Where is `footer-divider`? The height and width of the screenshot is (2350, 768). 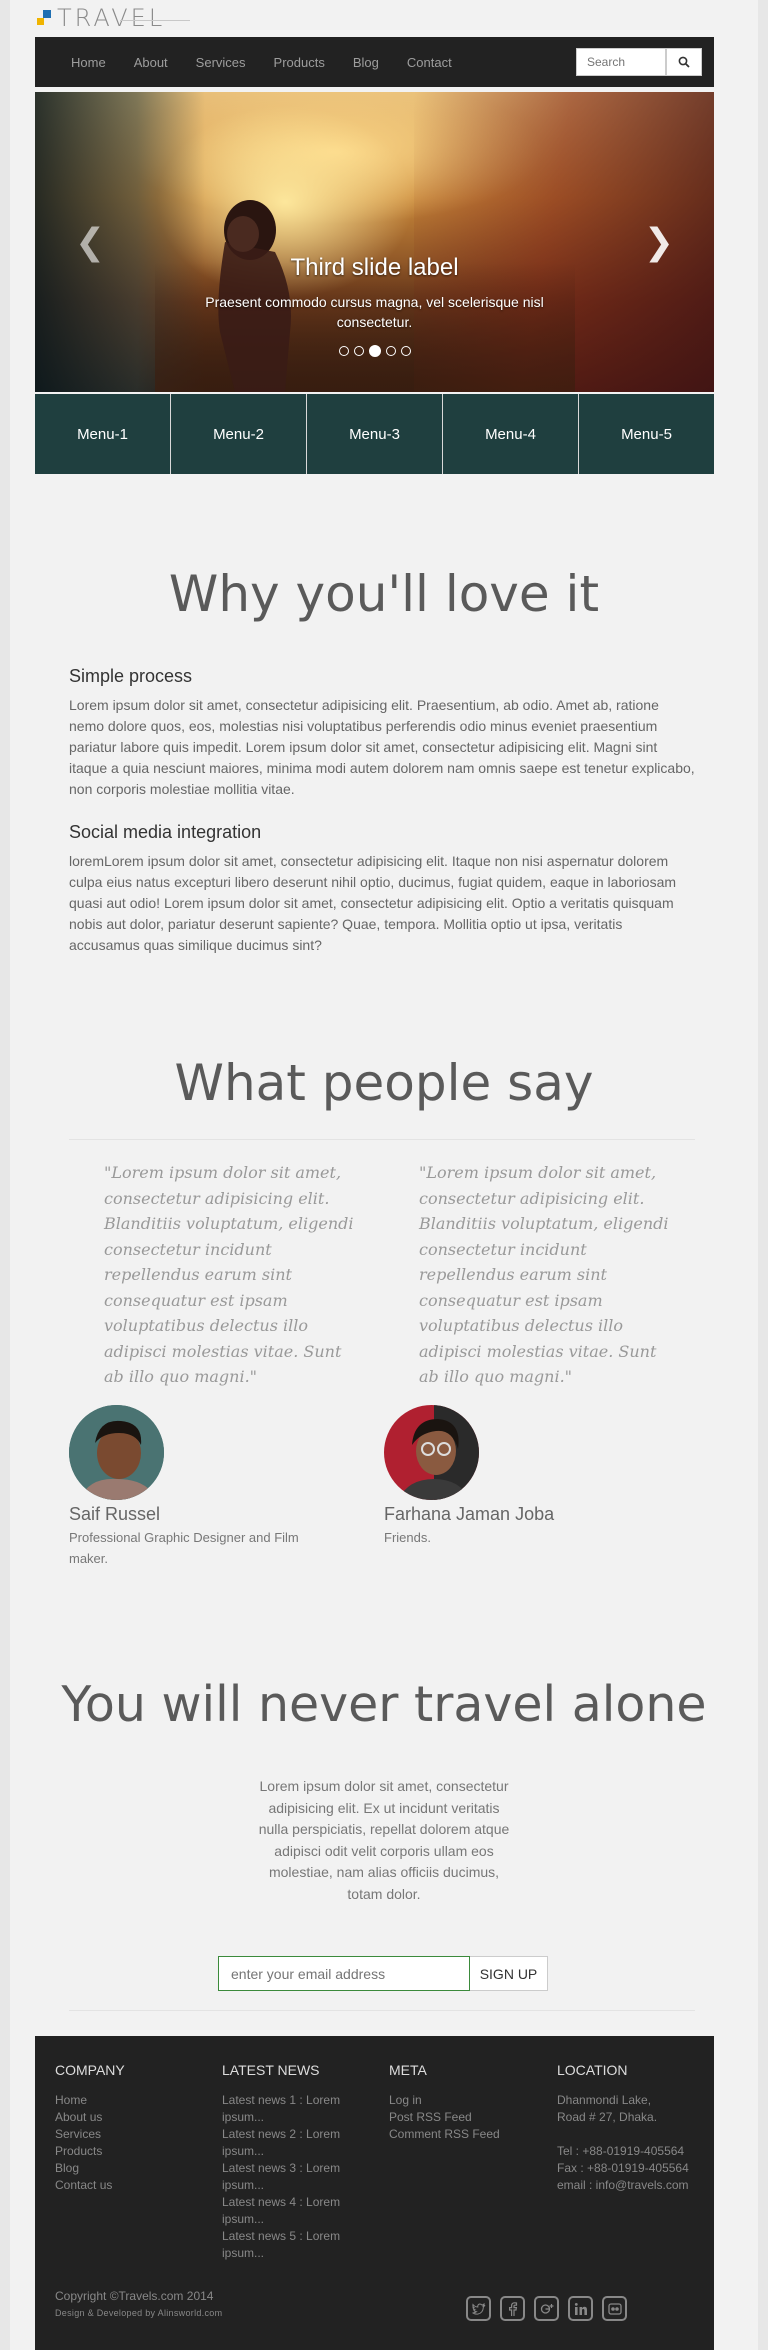 footer-divider is located at coordinates (382, 2010).